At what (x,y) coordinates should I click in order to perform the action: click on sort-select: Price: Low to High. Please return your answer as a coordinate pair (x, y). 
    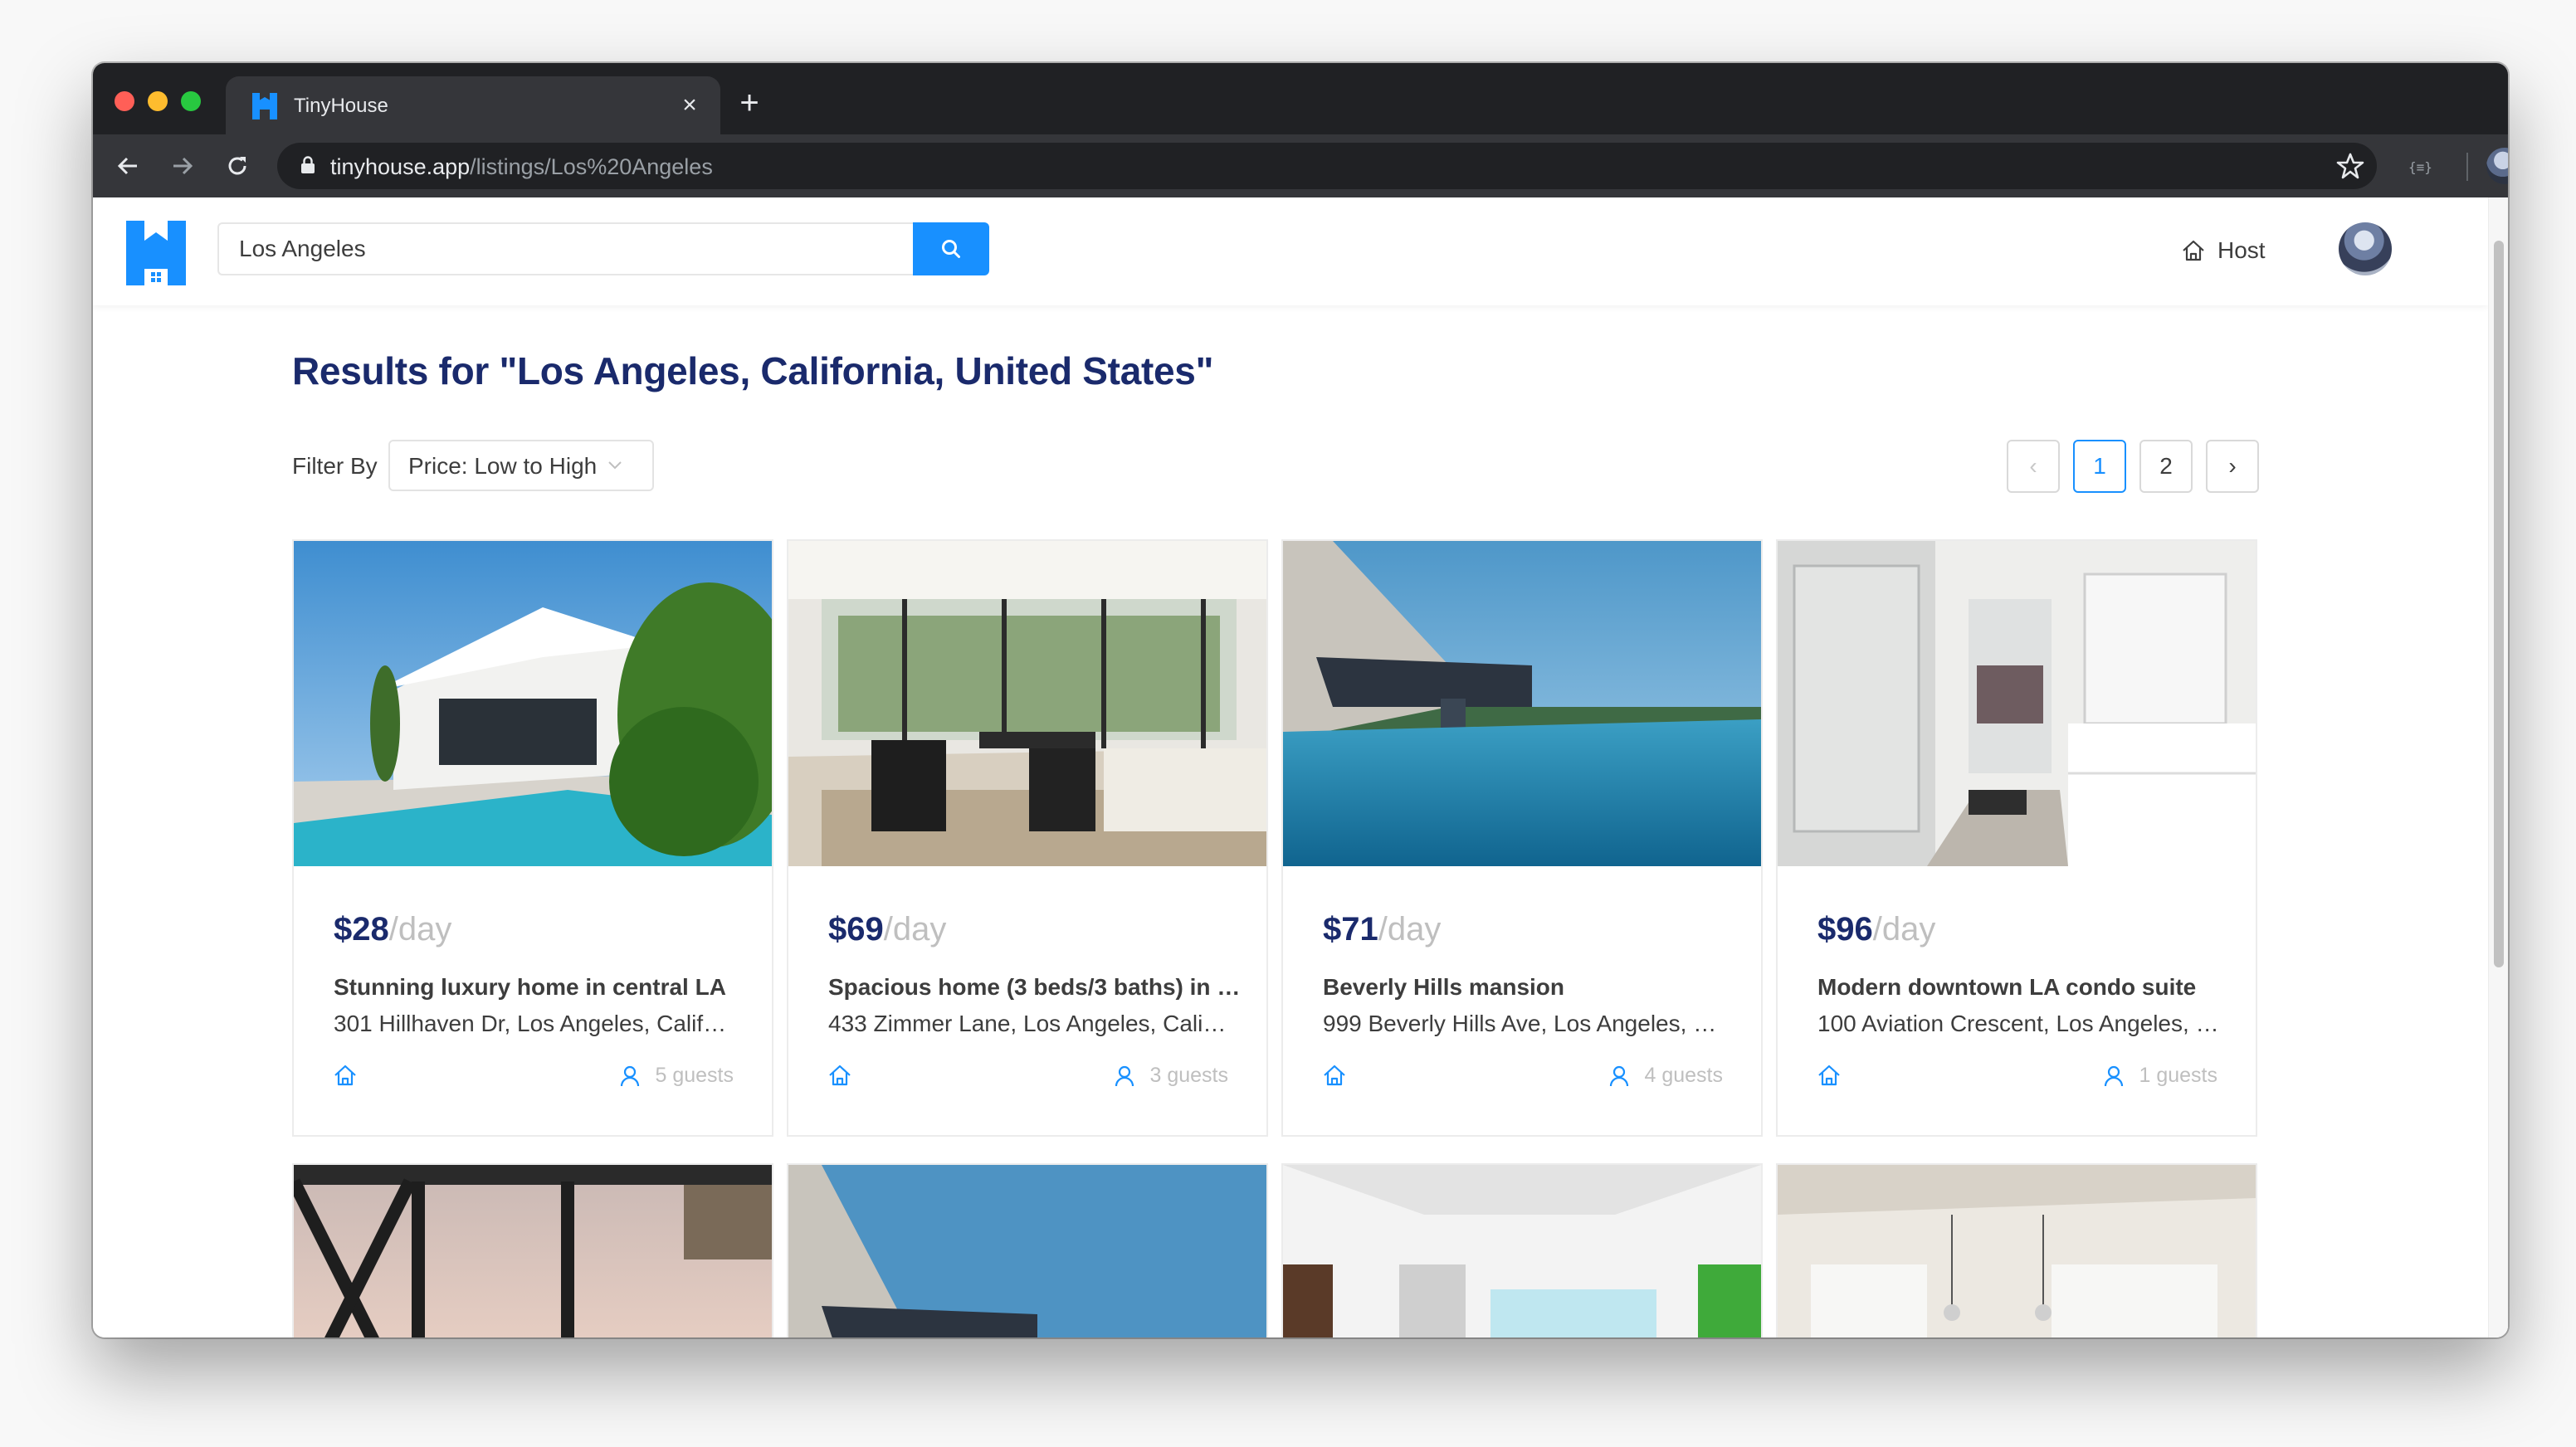
    Looking at the image, I should click on (521, 465).